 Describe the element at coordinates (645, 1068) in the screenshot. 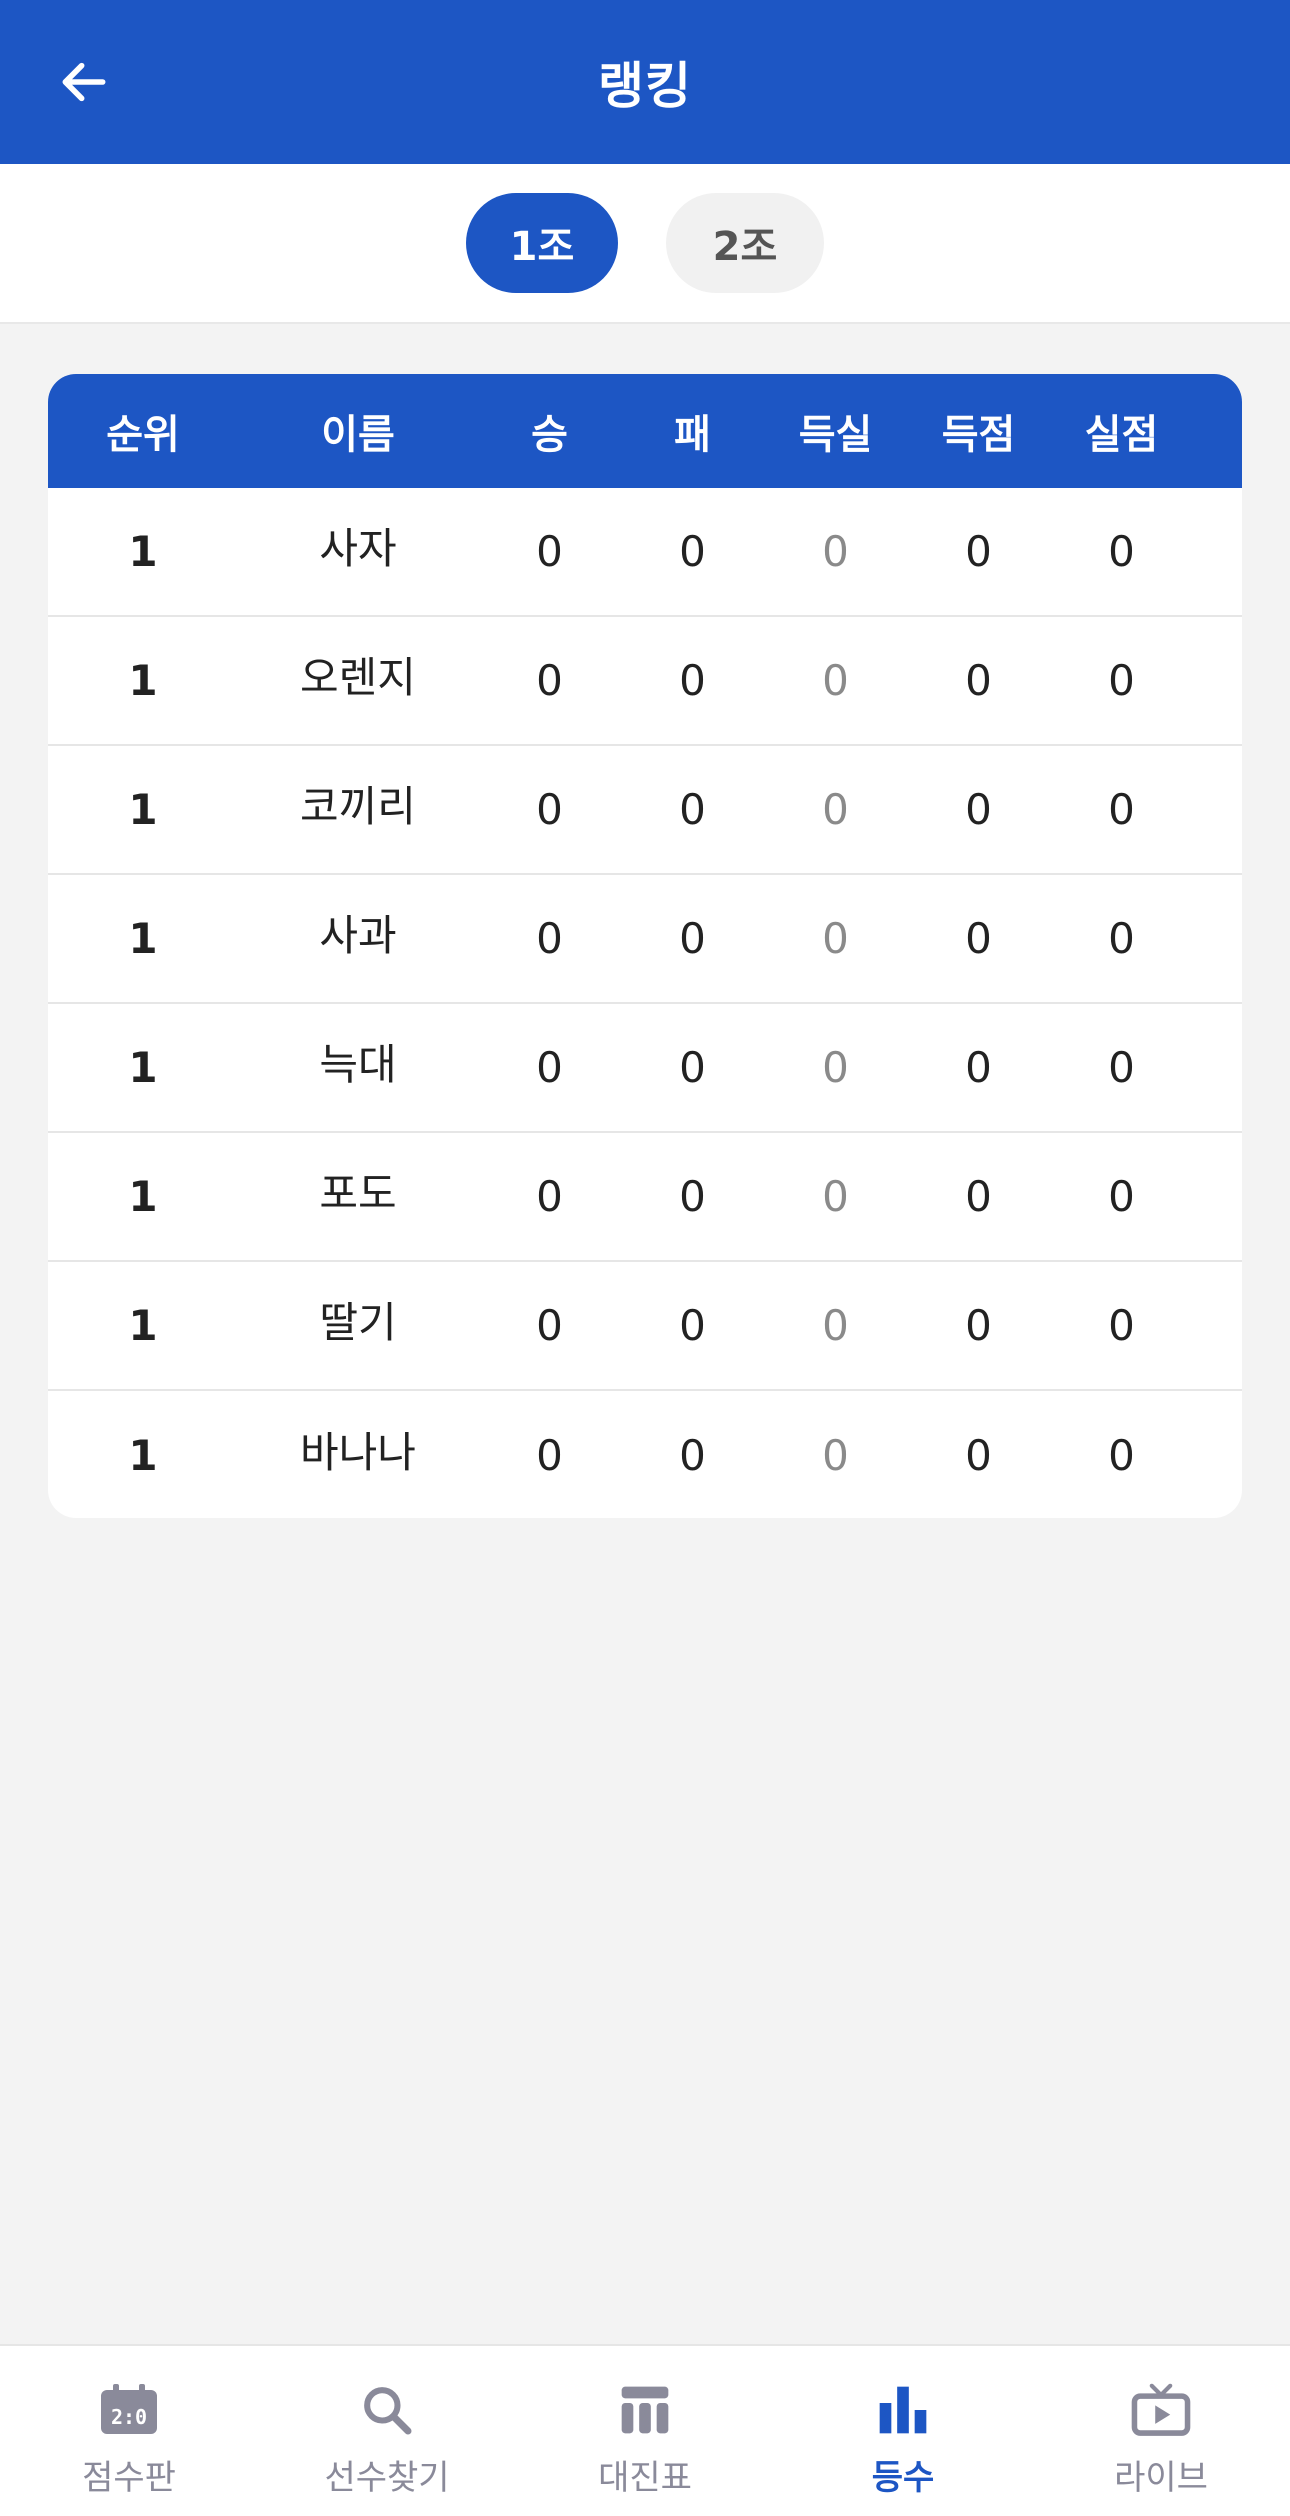

I see `table-row: 1 늑대 0 0 0 0 0` at that location.